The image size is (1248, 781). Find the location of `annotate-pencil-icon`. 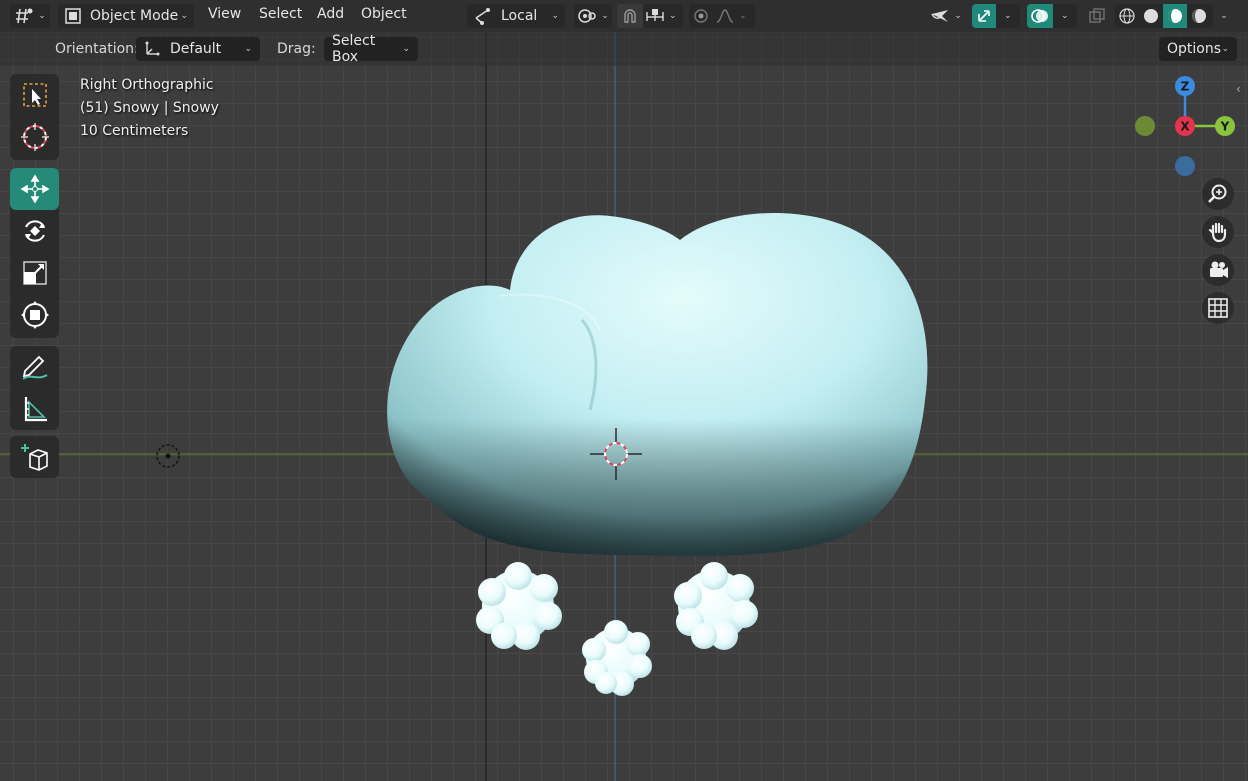

annotate-pencil-icon is located at coordinates (34, 367).